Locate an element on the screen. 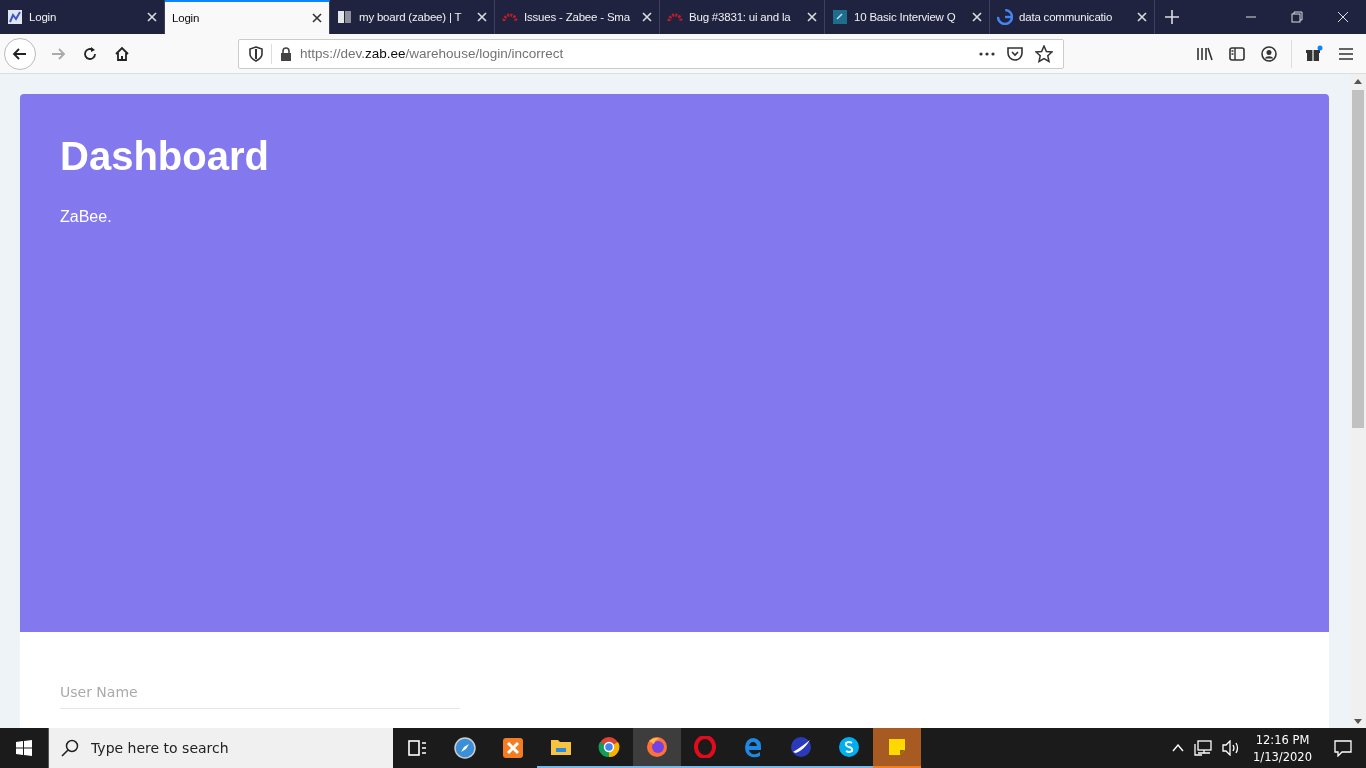 Image resolution: width=1366 pixels, height=768 pixels. more-icon is located at coordinates (987, 53).